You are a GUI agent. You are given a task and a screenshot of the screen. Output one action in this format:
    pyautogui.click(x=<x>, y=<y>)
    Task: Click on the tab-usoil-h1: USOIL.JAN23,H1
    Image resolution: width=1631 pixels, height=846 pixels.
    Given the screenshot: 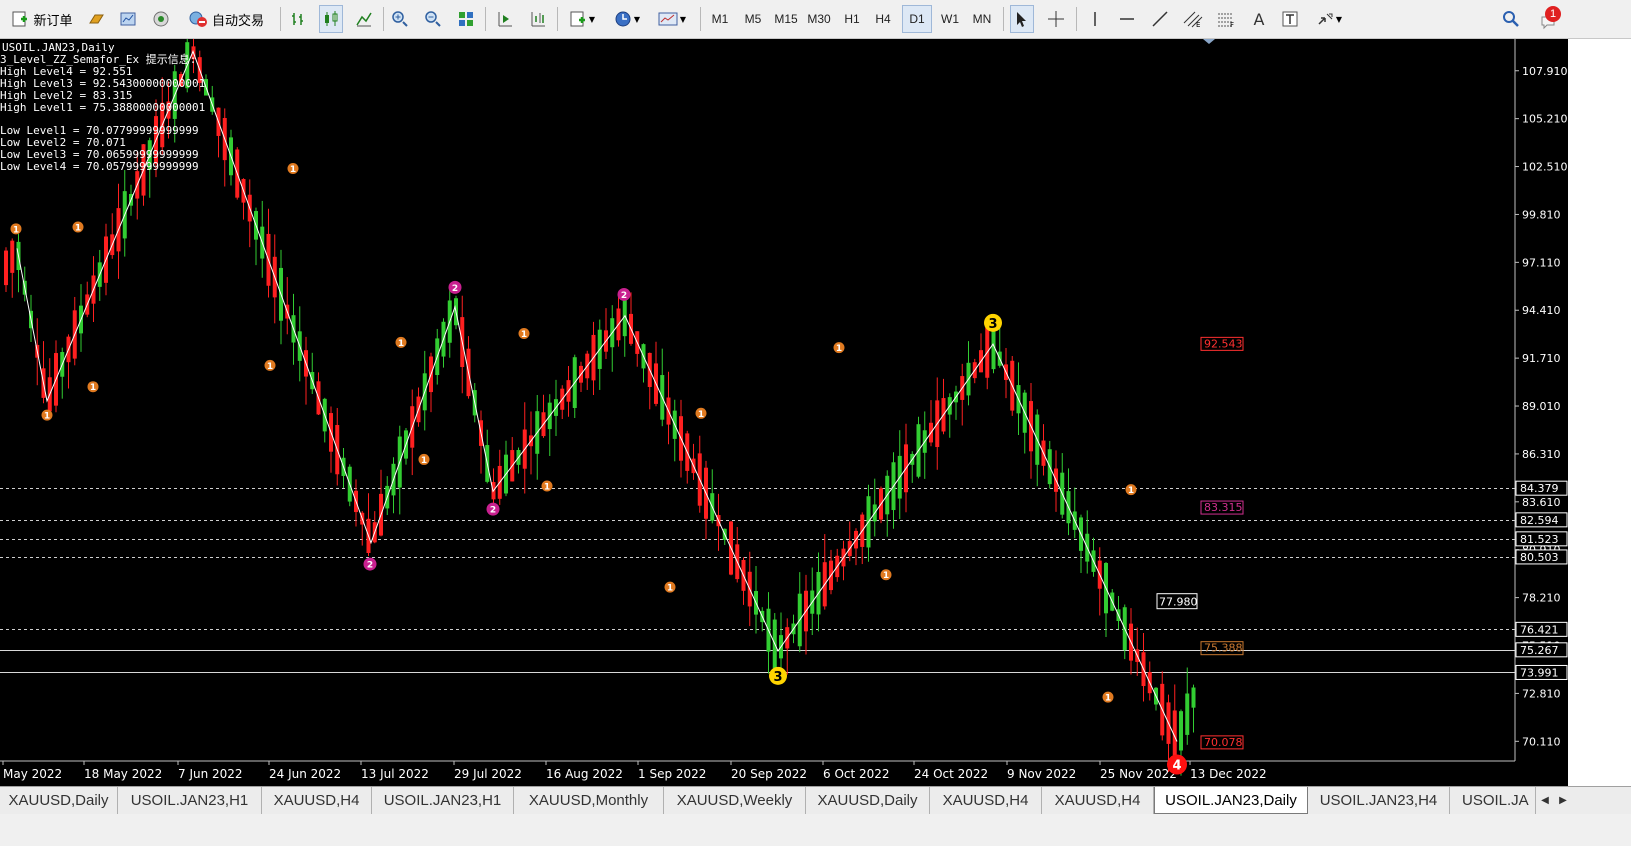 What is the action you would take?
    pyautogui.click(x=190, y=800)
    